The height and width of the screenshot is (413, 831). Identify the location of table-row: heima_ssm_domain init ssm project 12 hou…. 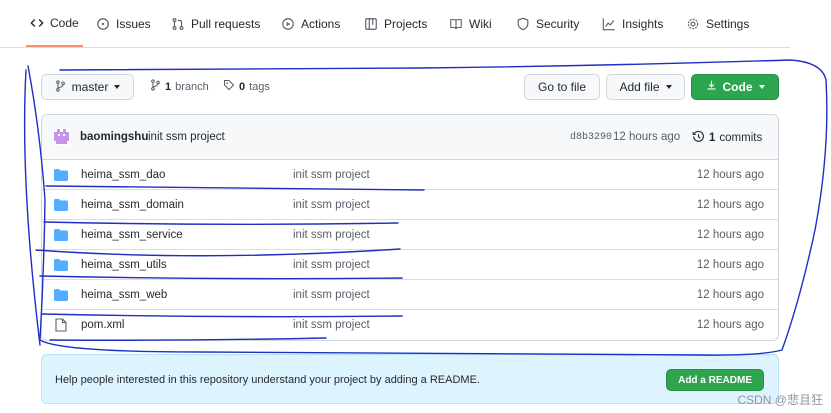
(410, 205).